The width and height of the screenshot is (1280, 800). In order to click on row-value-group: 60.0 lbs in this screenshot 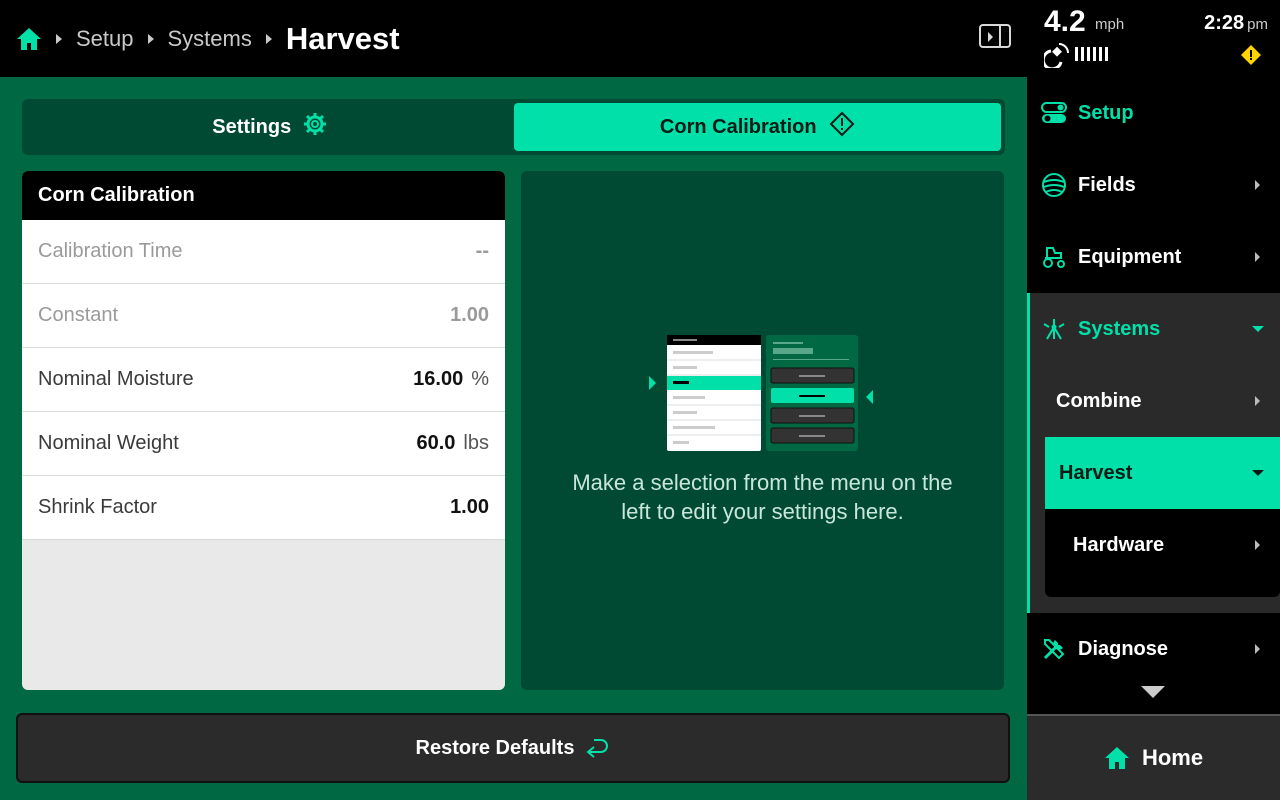, I will do `click(452, 443)`.